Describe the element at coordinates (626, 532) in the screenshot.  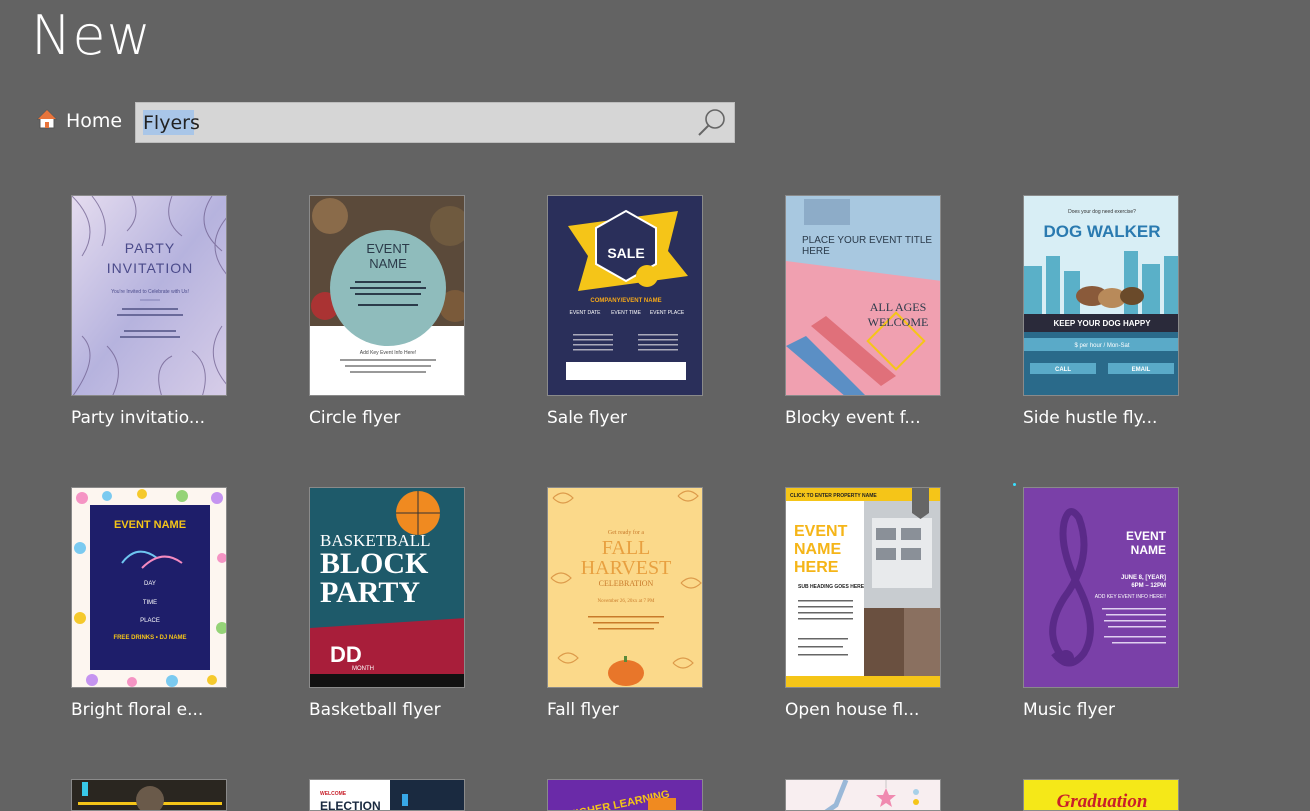
I see `thumb-text: Get ready for a` at that location.